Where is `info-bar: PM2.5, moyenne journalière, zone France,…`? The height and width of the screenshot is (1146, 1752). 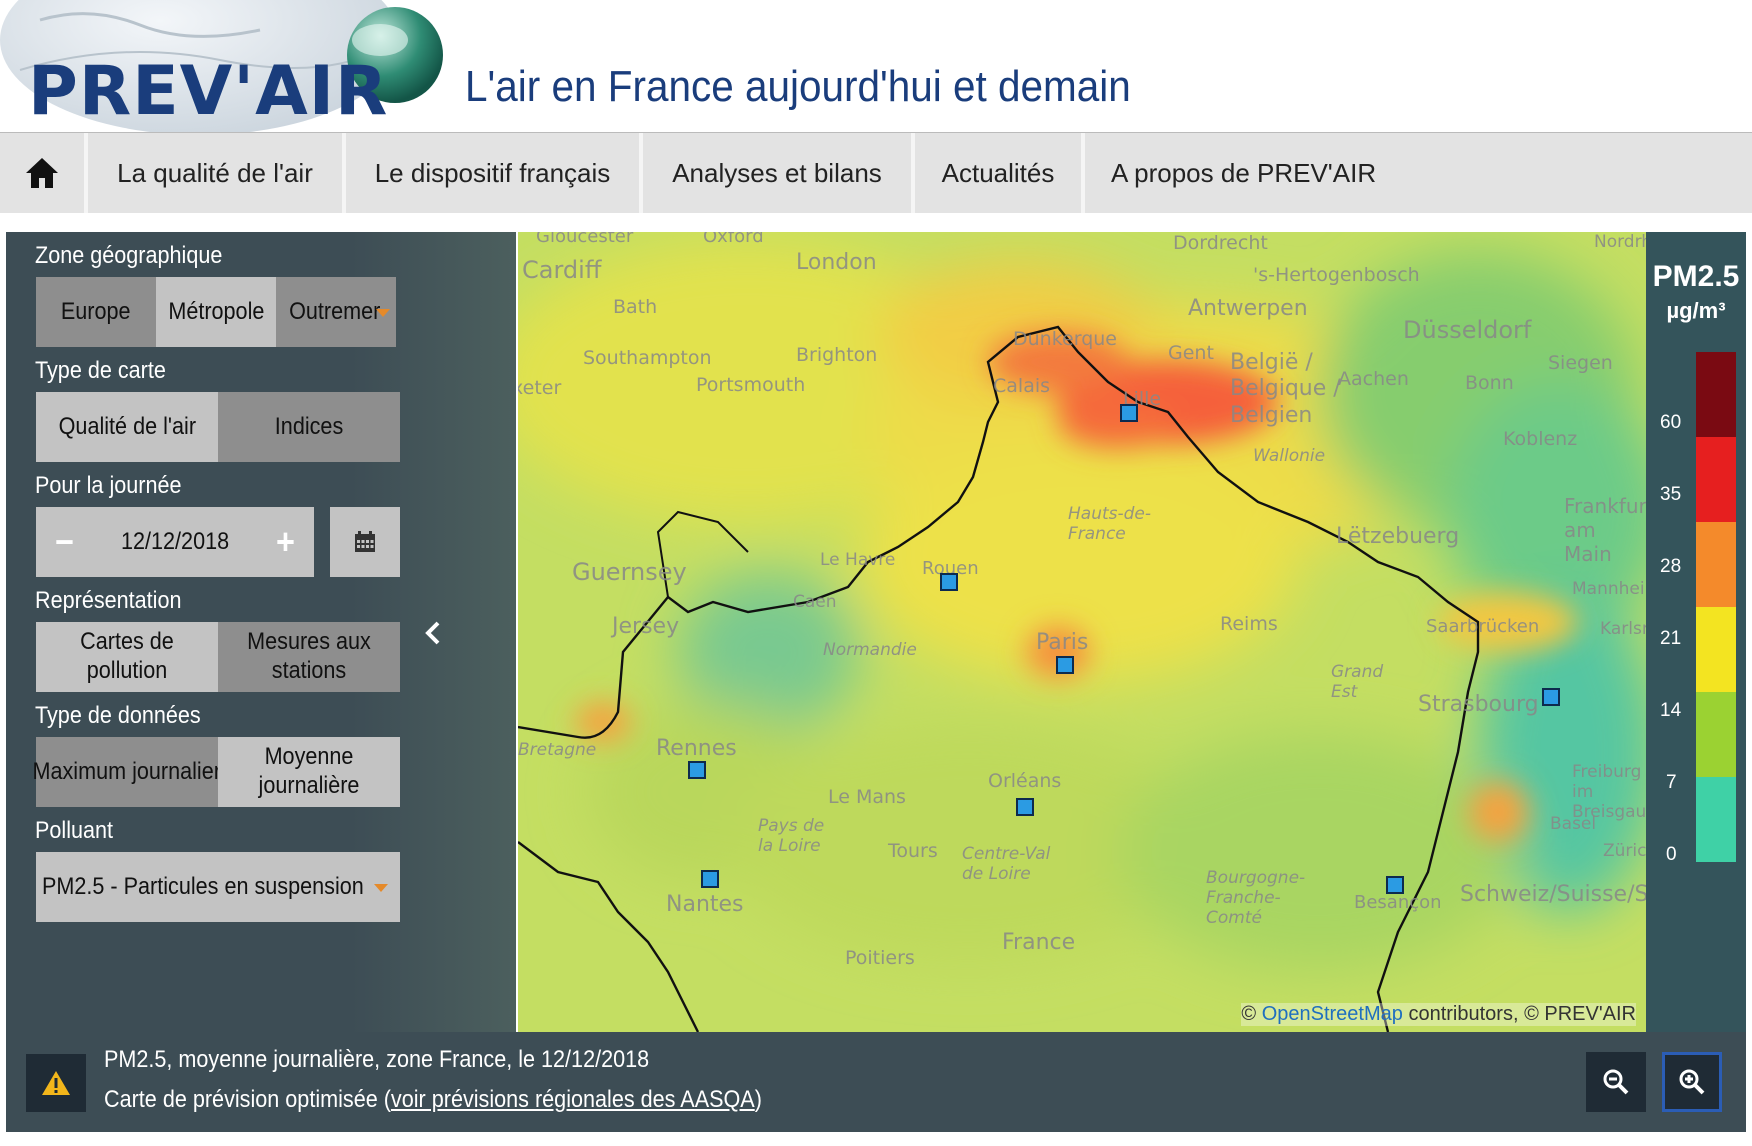 info-bar: PM2.5, moyenne journalière, zone France,… is located at coordinates (876, 1082).